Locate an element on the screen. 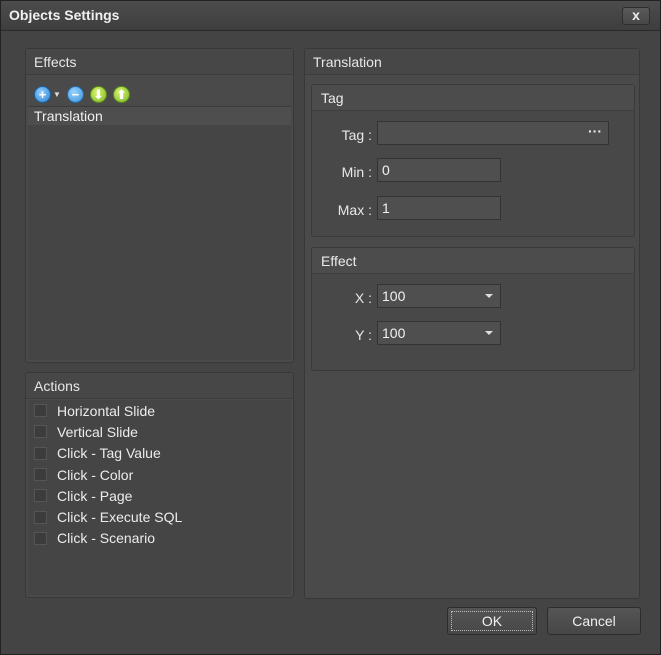 The width and height of the screenshot is (661, 655). tag-group: Tag Tag : ··· Min : 0 Max : 1 is located at coordinates (473, 160).